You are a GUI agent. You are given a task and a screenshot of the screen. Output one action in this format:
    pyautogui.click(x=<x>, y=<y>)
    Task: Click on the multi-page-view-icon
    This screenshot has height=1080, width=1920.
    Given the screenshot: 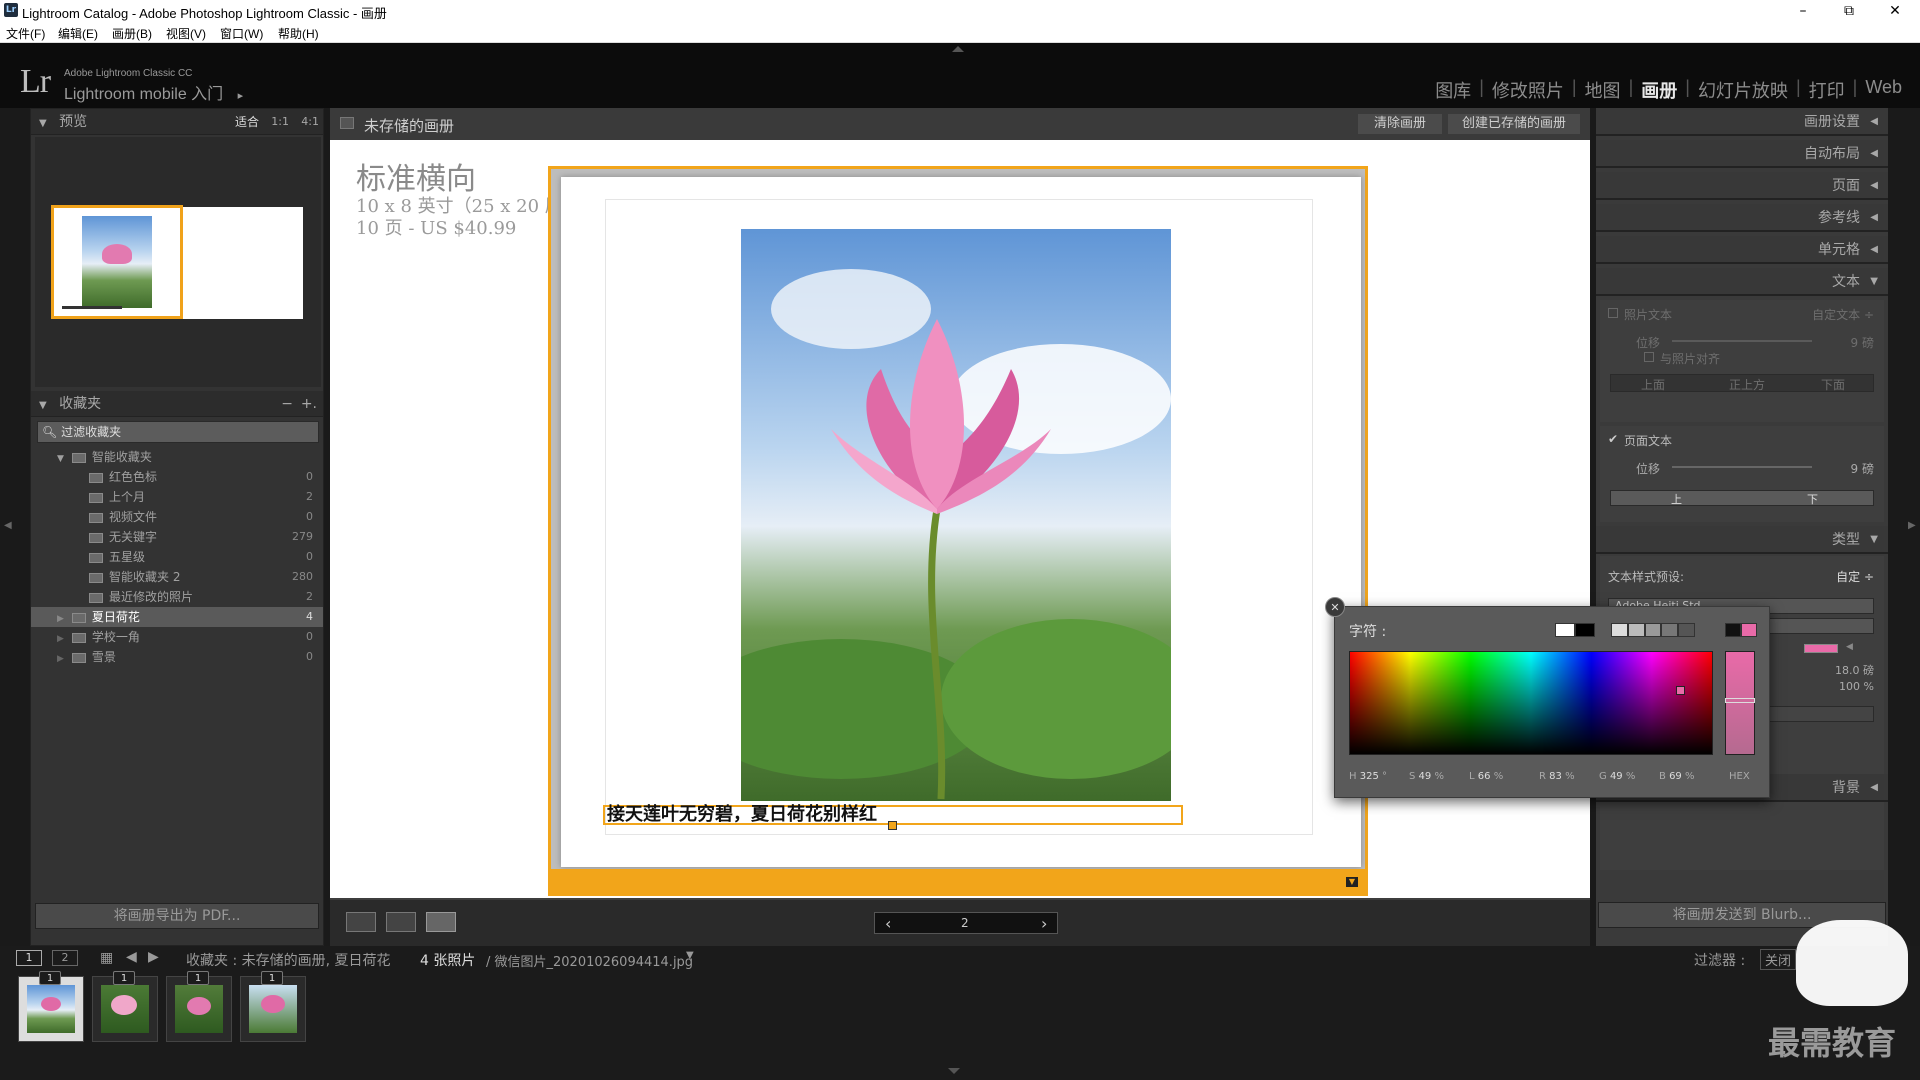 What is the action you would take?
    pyautogui.click(x=361, y=922)
    